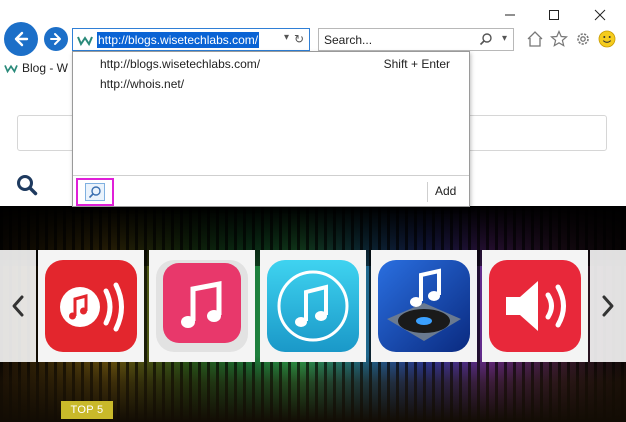 The image size is (626, 422). I want to click on autocomplete-item-url: http://blogs.wisetechlabs.com/, so click(180, 64).